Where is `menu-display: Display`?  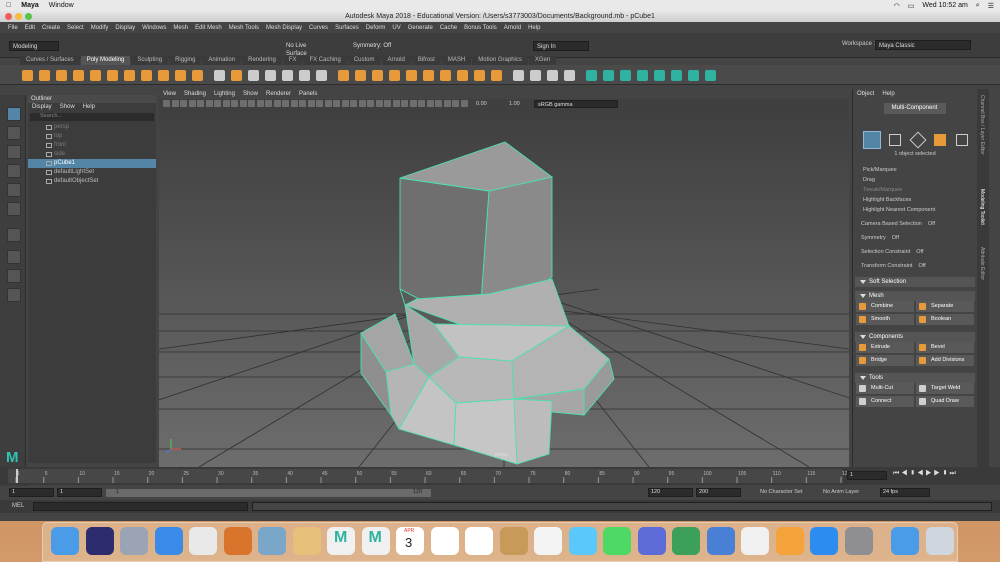 menu-display: Display is located at coordinates (125, 28).